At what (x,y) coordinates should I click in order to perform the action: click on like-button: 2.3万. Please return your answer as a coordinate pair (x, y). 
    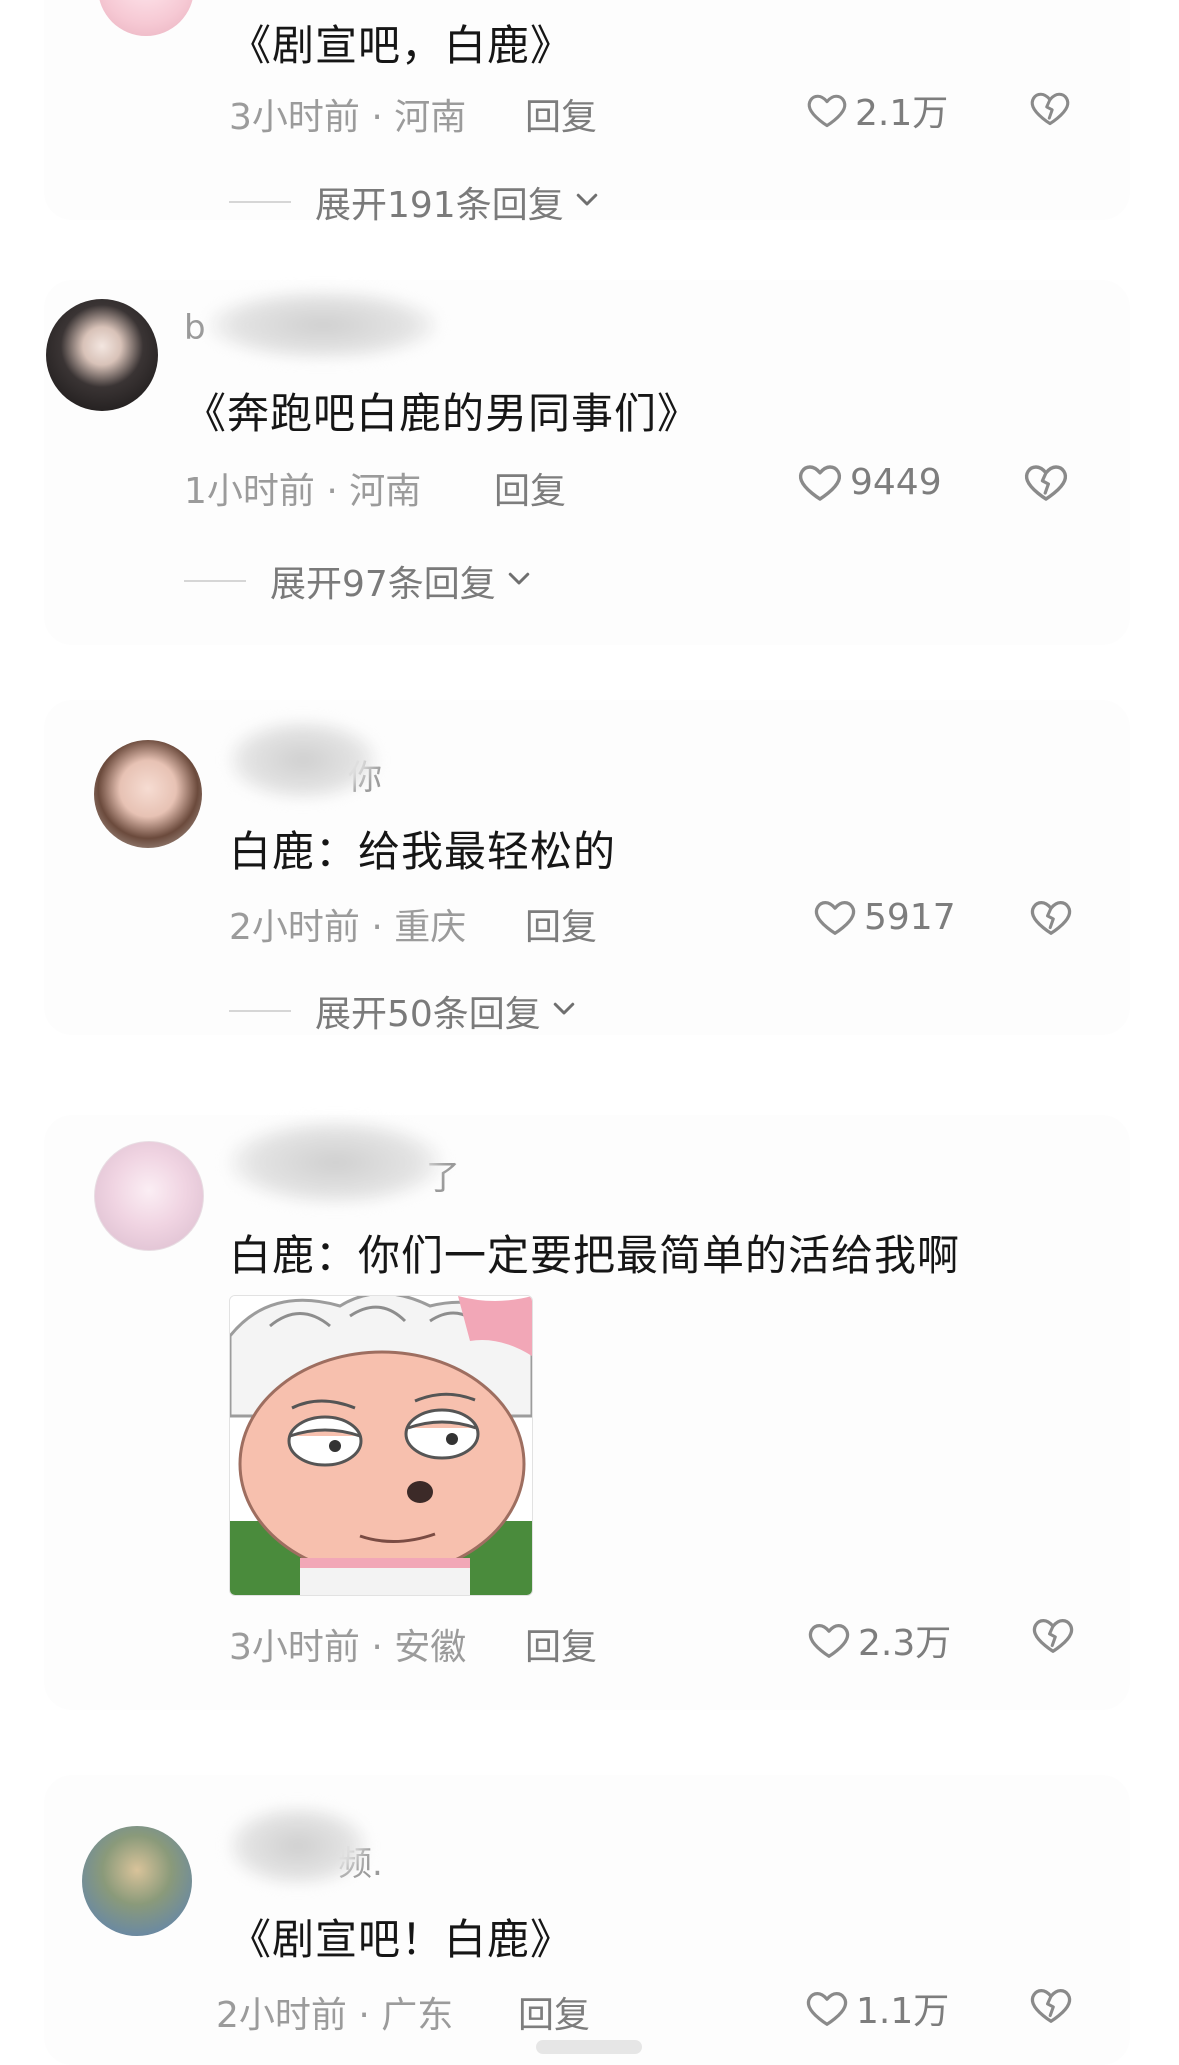
    Looking at the image, I should click on (878, 1640).